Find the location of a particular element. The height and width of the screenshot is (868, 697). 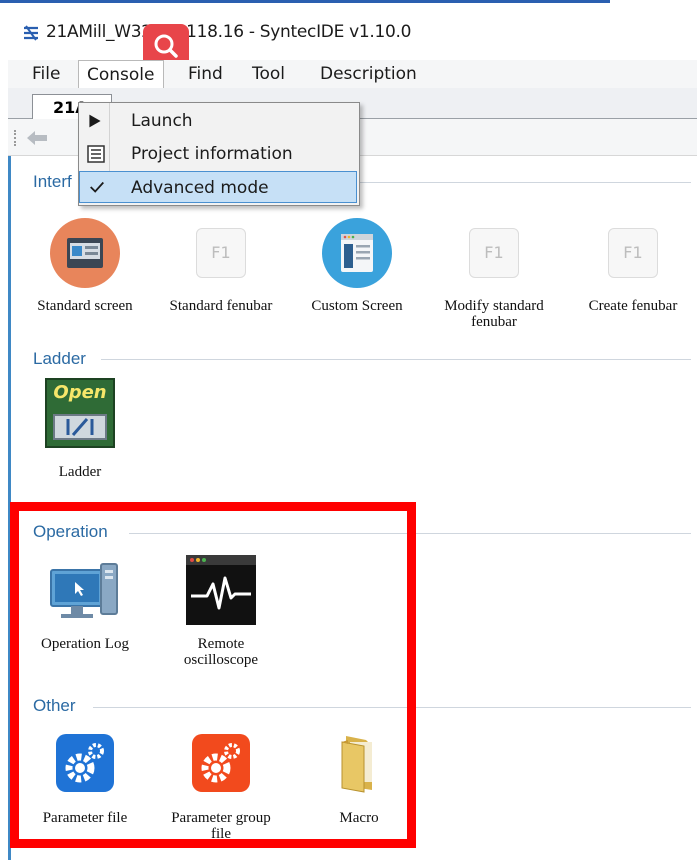

tile-ladder: Open Ladder is located at coordinates (80, 433).